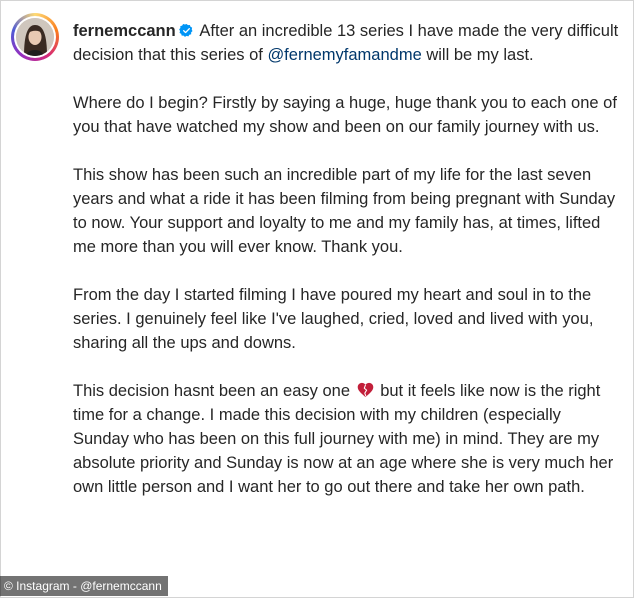 The width and height of the screenshot is (634, 598). Describe the element at coordinates (84, 586) in the screenshot. I see `photo-credit: © Instagram - @fernemccann` at that location.